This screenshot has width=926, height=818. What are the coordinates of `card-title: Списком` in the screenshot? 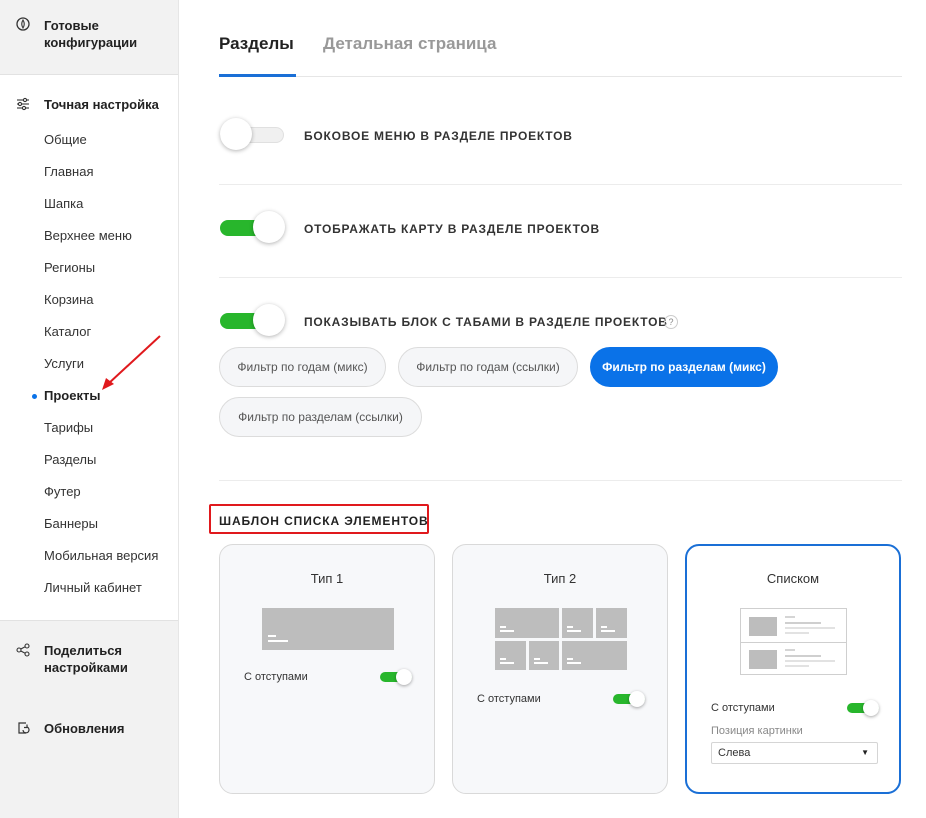 It's located at (793, 578).